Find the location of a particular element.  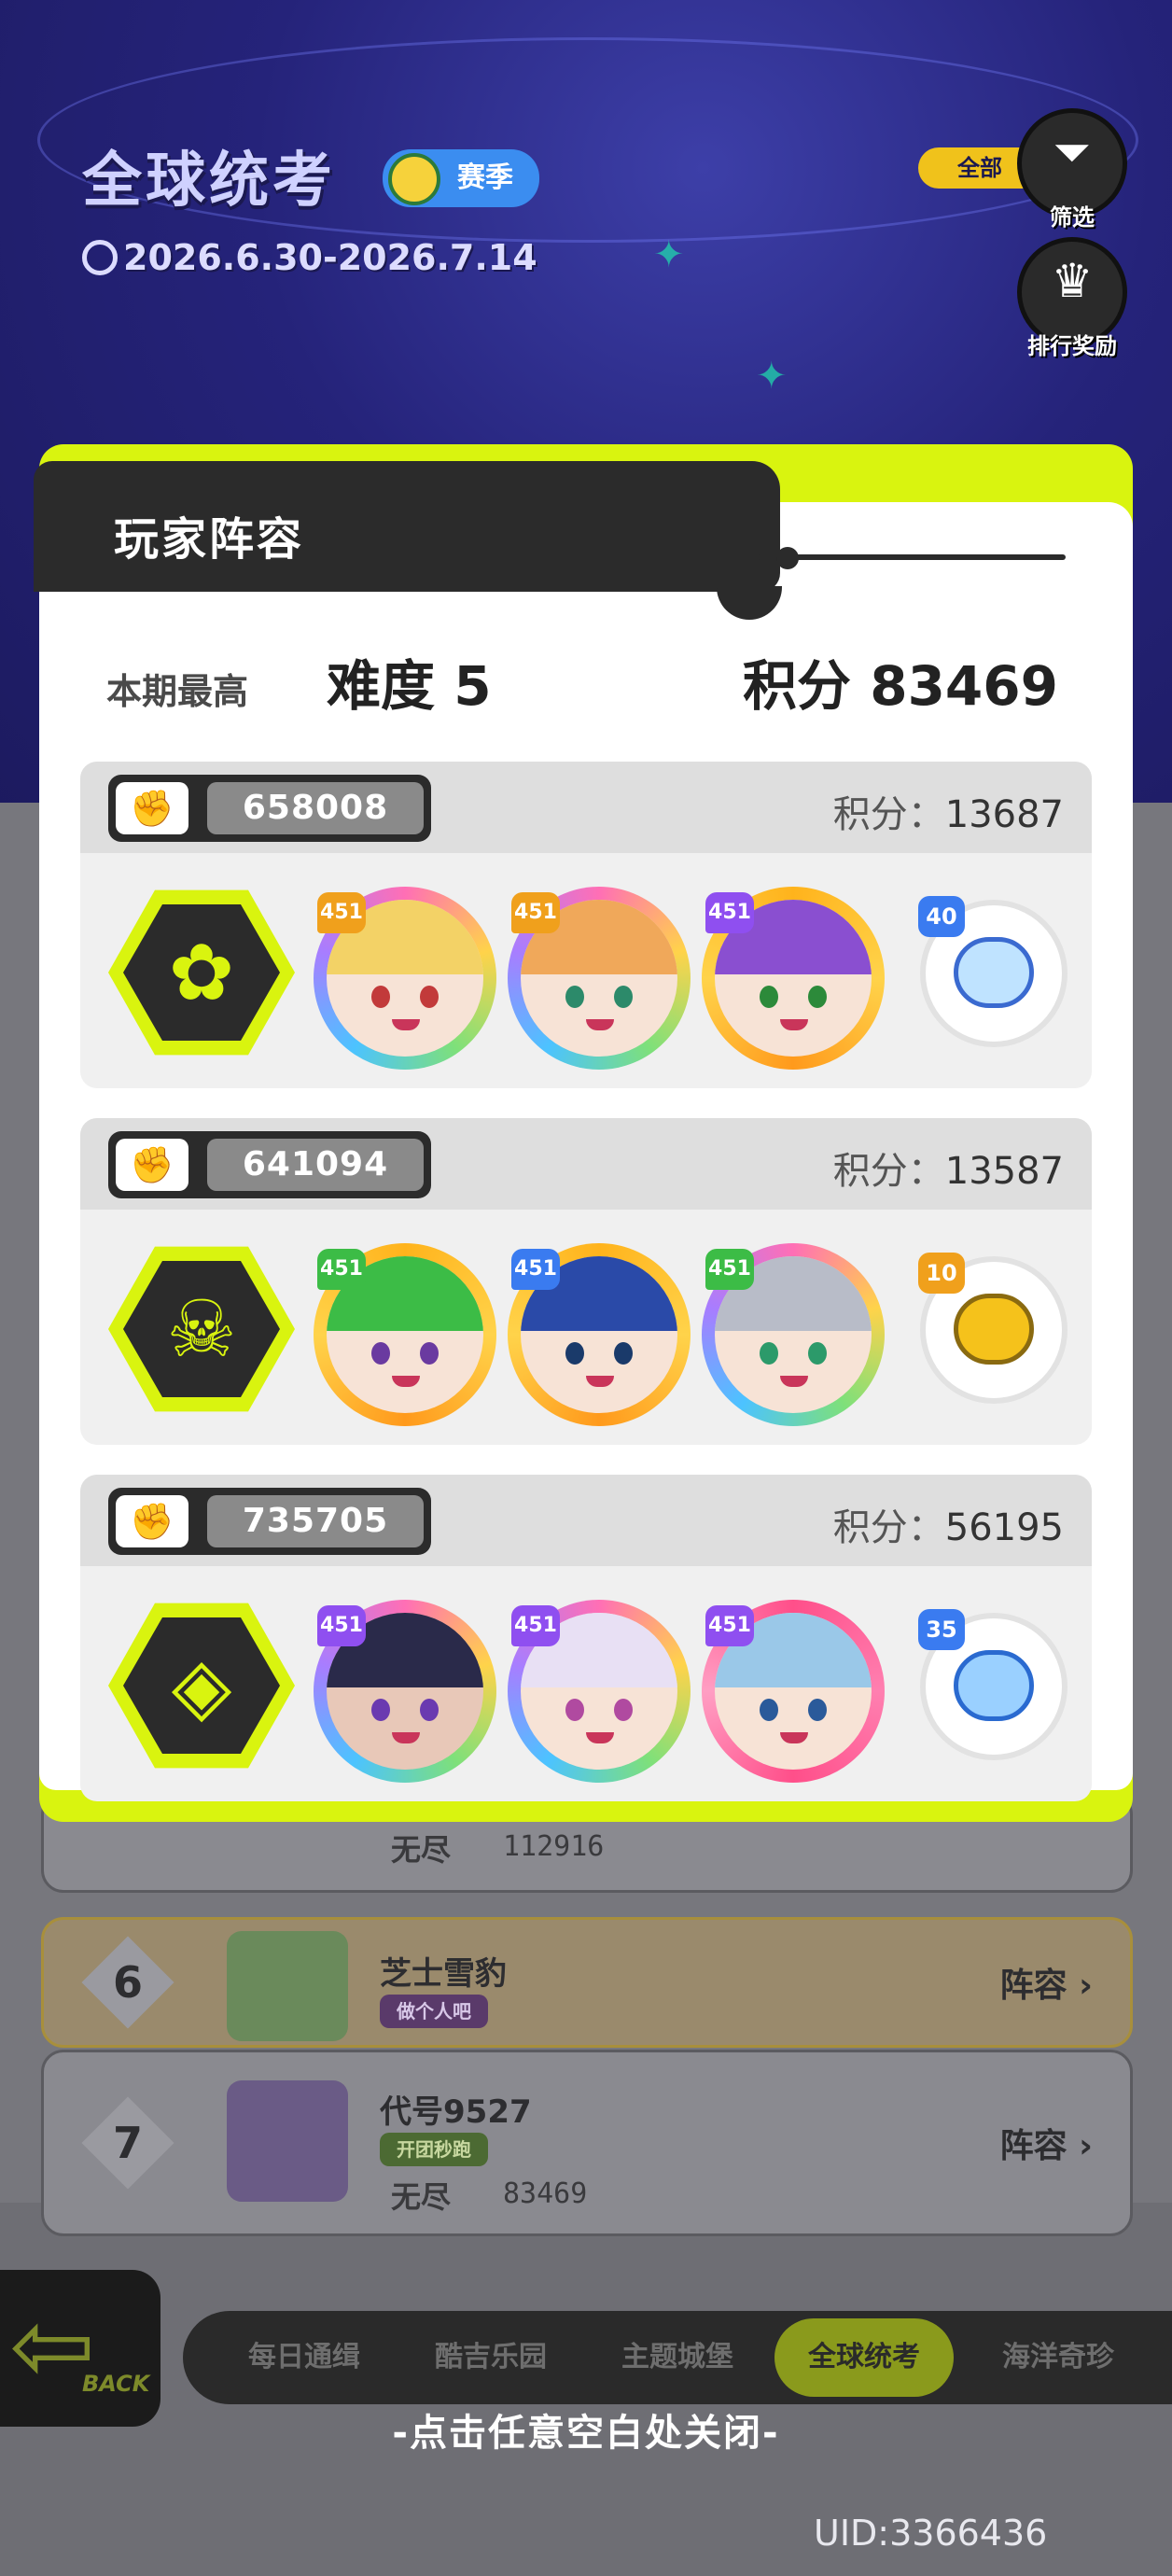

row-name: 芝士雪豹 is located at coordinates (443, 1974).